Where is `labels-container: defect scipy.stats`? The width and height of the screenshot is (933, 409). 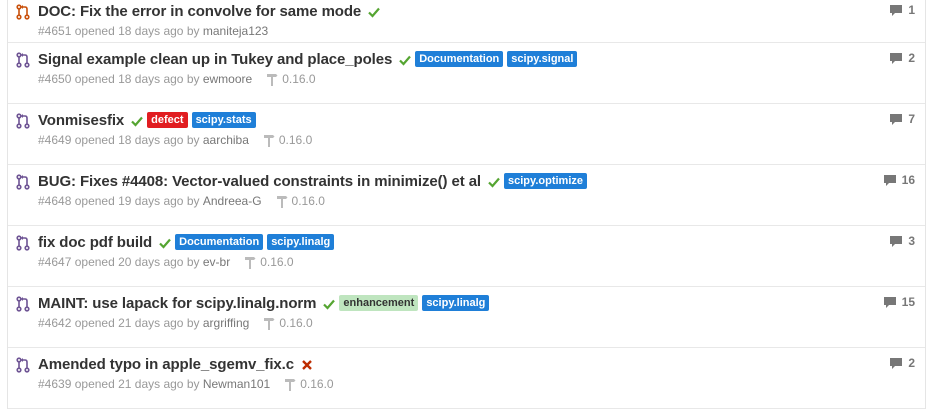 labels-container: defect scipy.stats is located at coordinates (199, 120).